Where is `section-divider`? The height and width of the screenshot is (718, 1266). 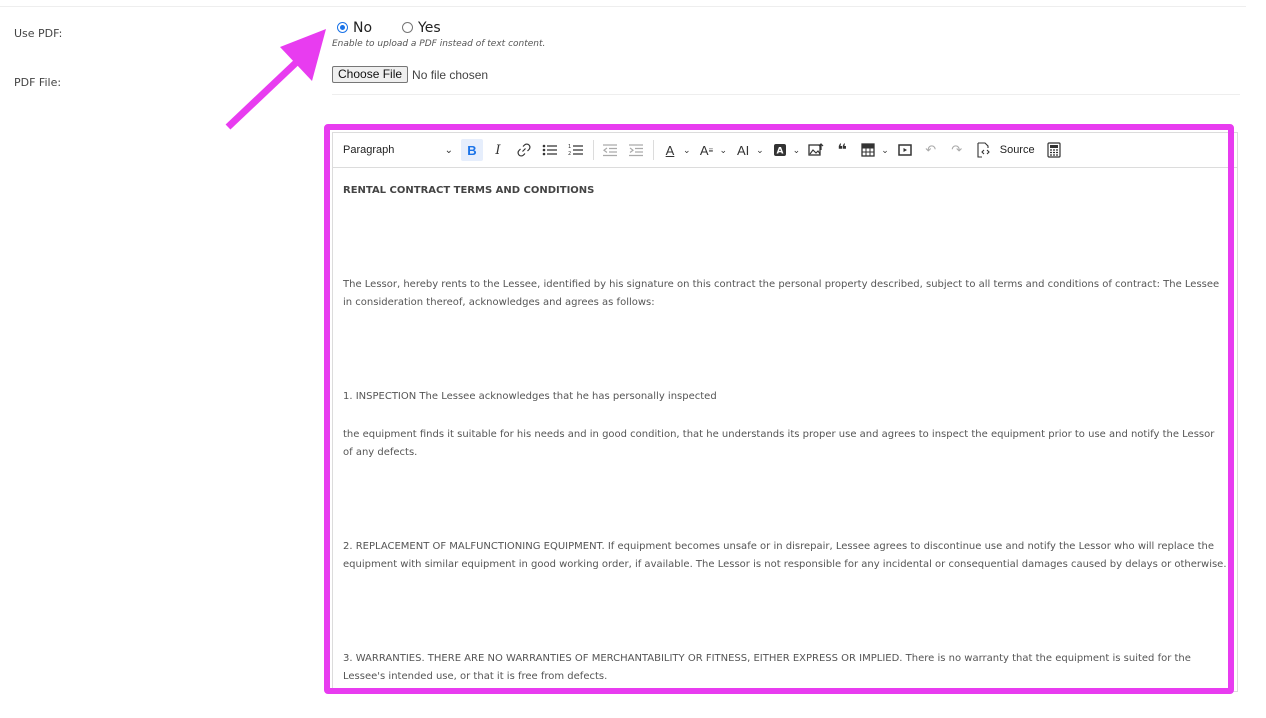 section-divider is located at coordinates (786, 94).